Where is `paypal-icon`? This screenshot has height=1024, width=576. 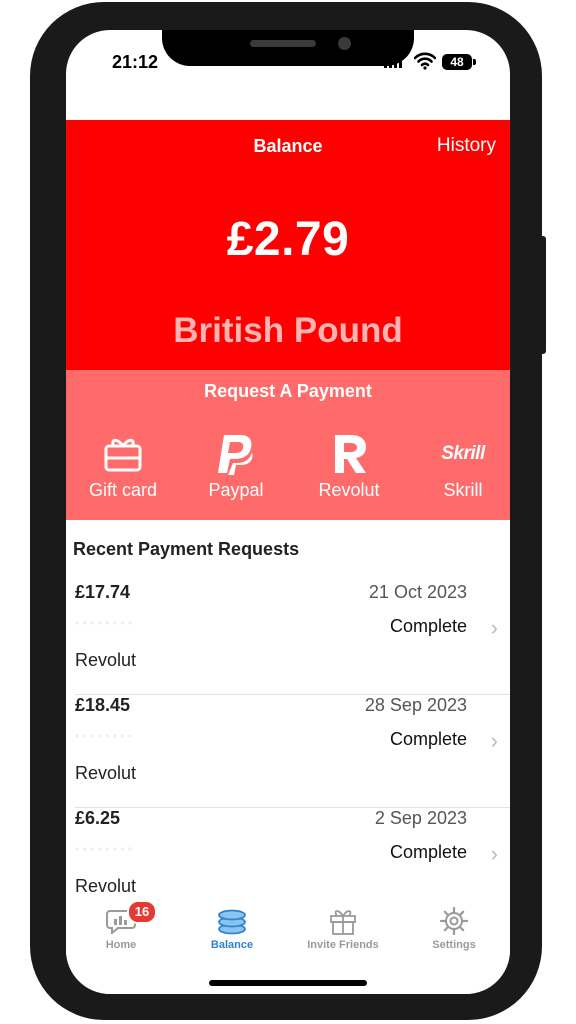 paypal-icon is located at coordinates (236, 454).